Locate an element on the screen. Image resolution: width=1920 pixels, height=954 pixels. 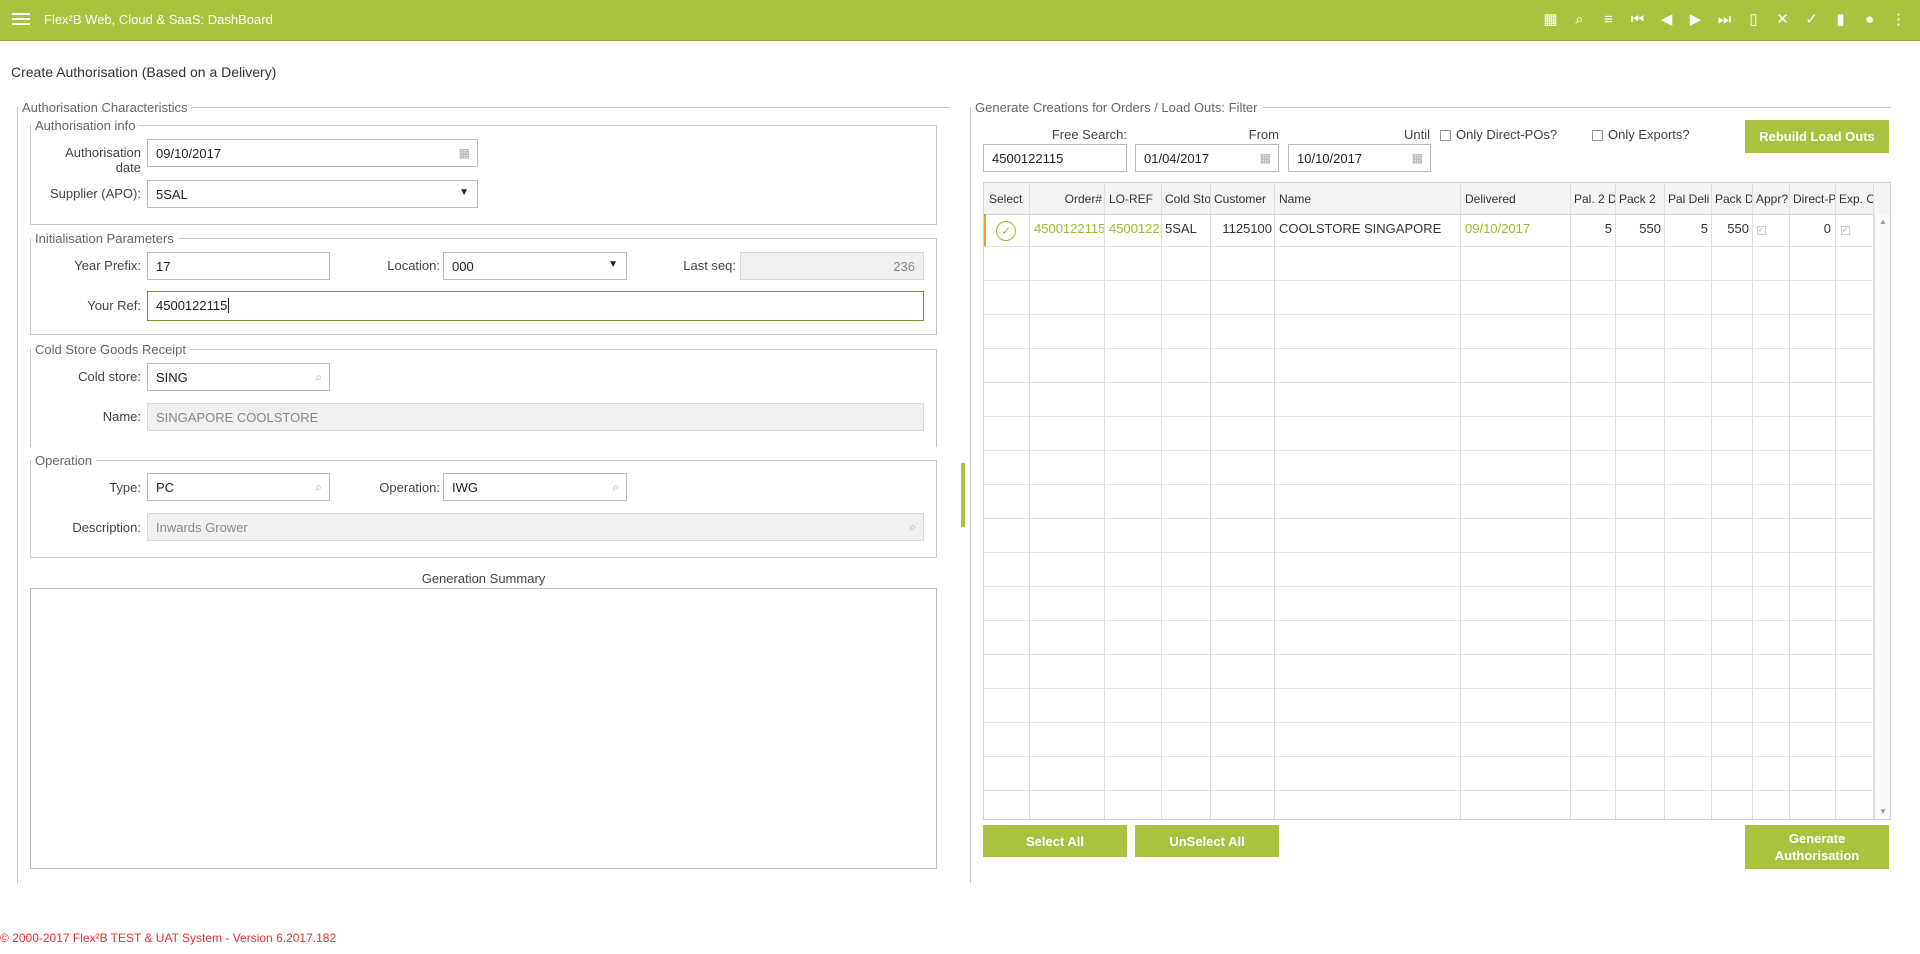
header-delivered: Delivered is located at coordinates (1515, 199).